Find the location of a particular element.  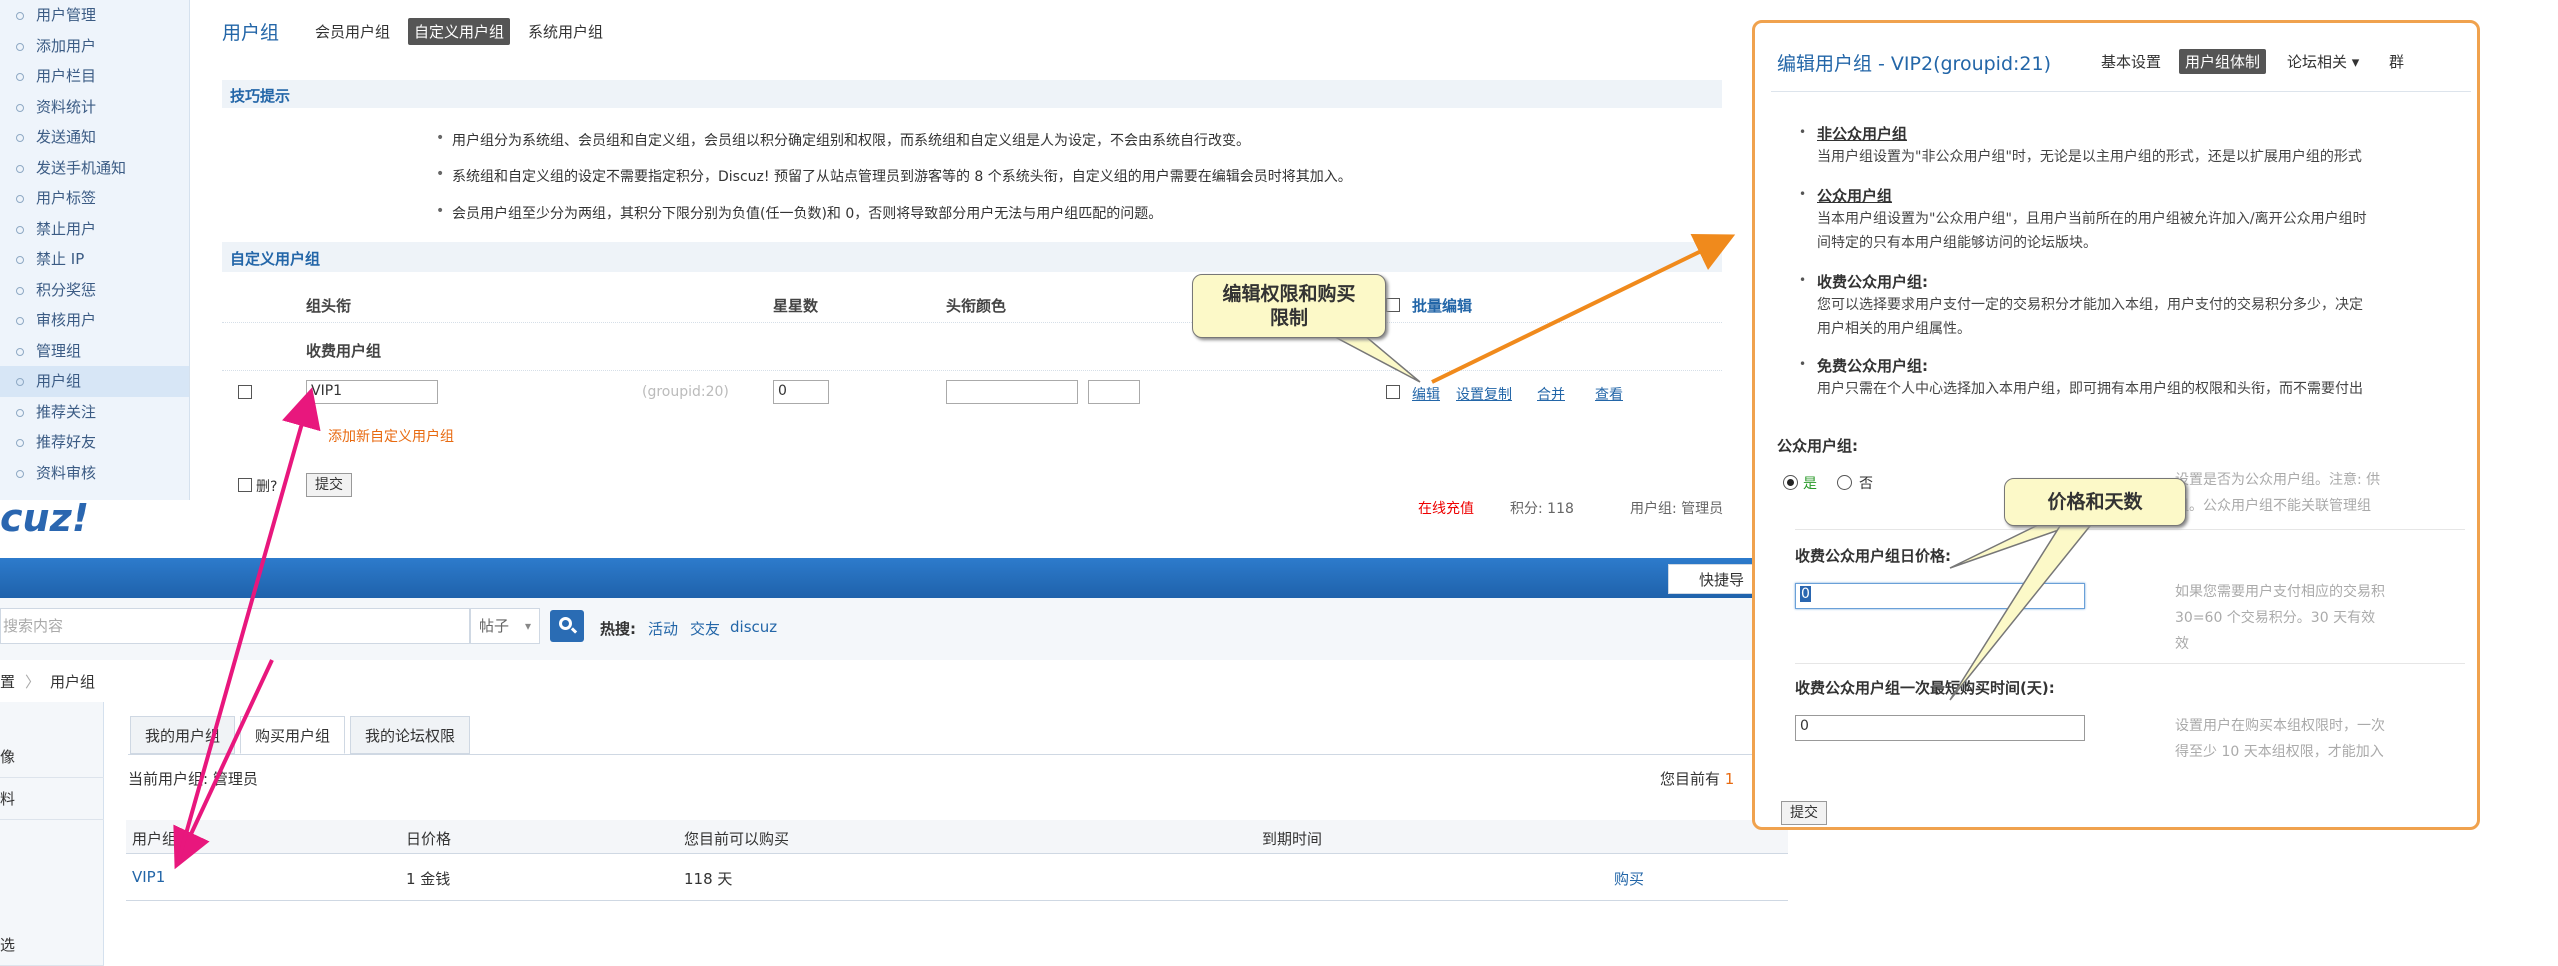

breadcrumb-prev: 置 is located at coordinates (7, 682).